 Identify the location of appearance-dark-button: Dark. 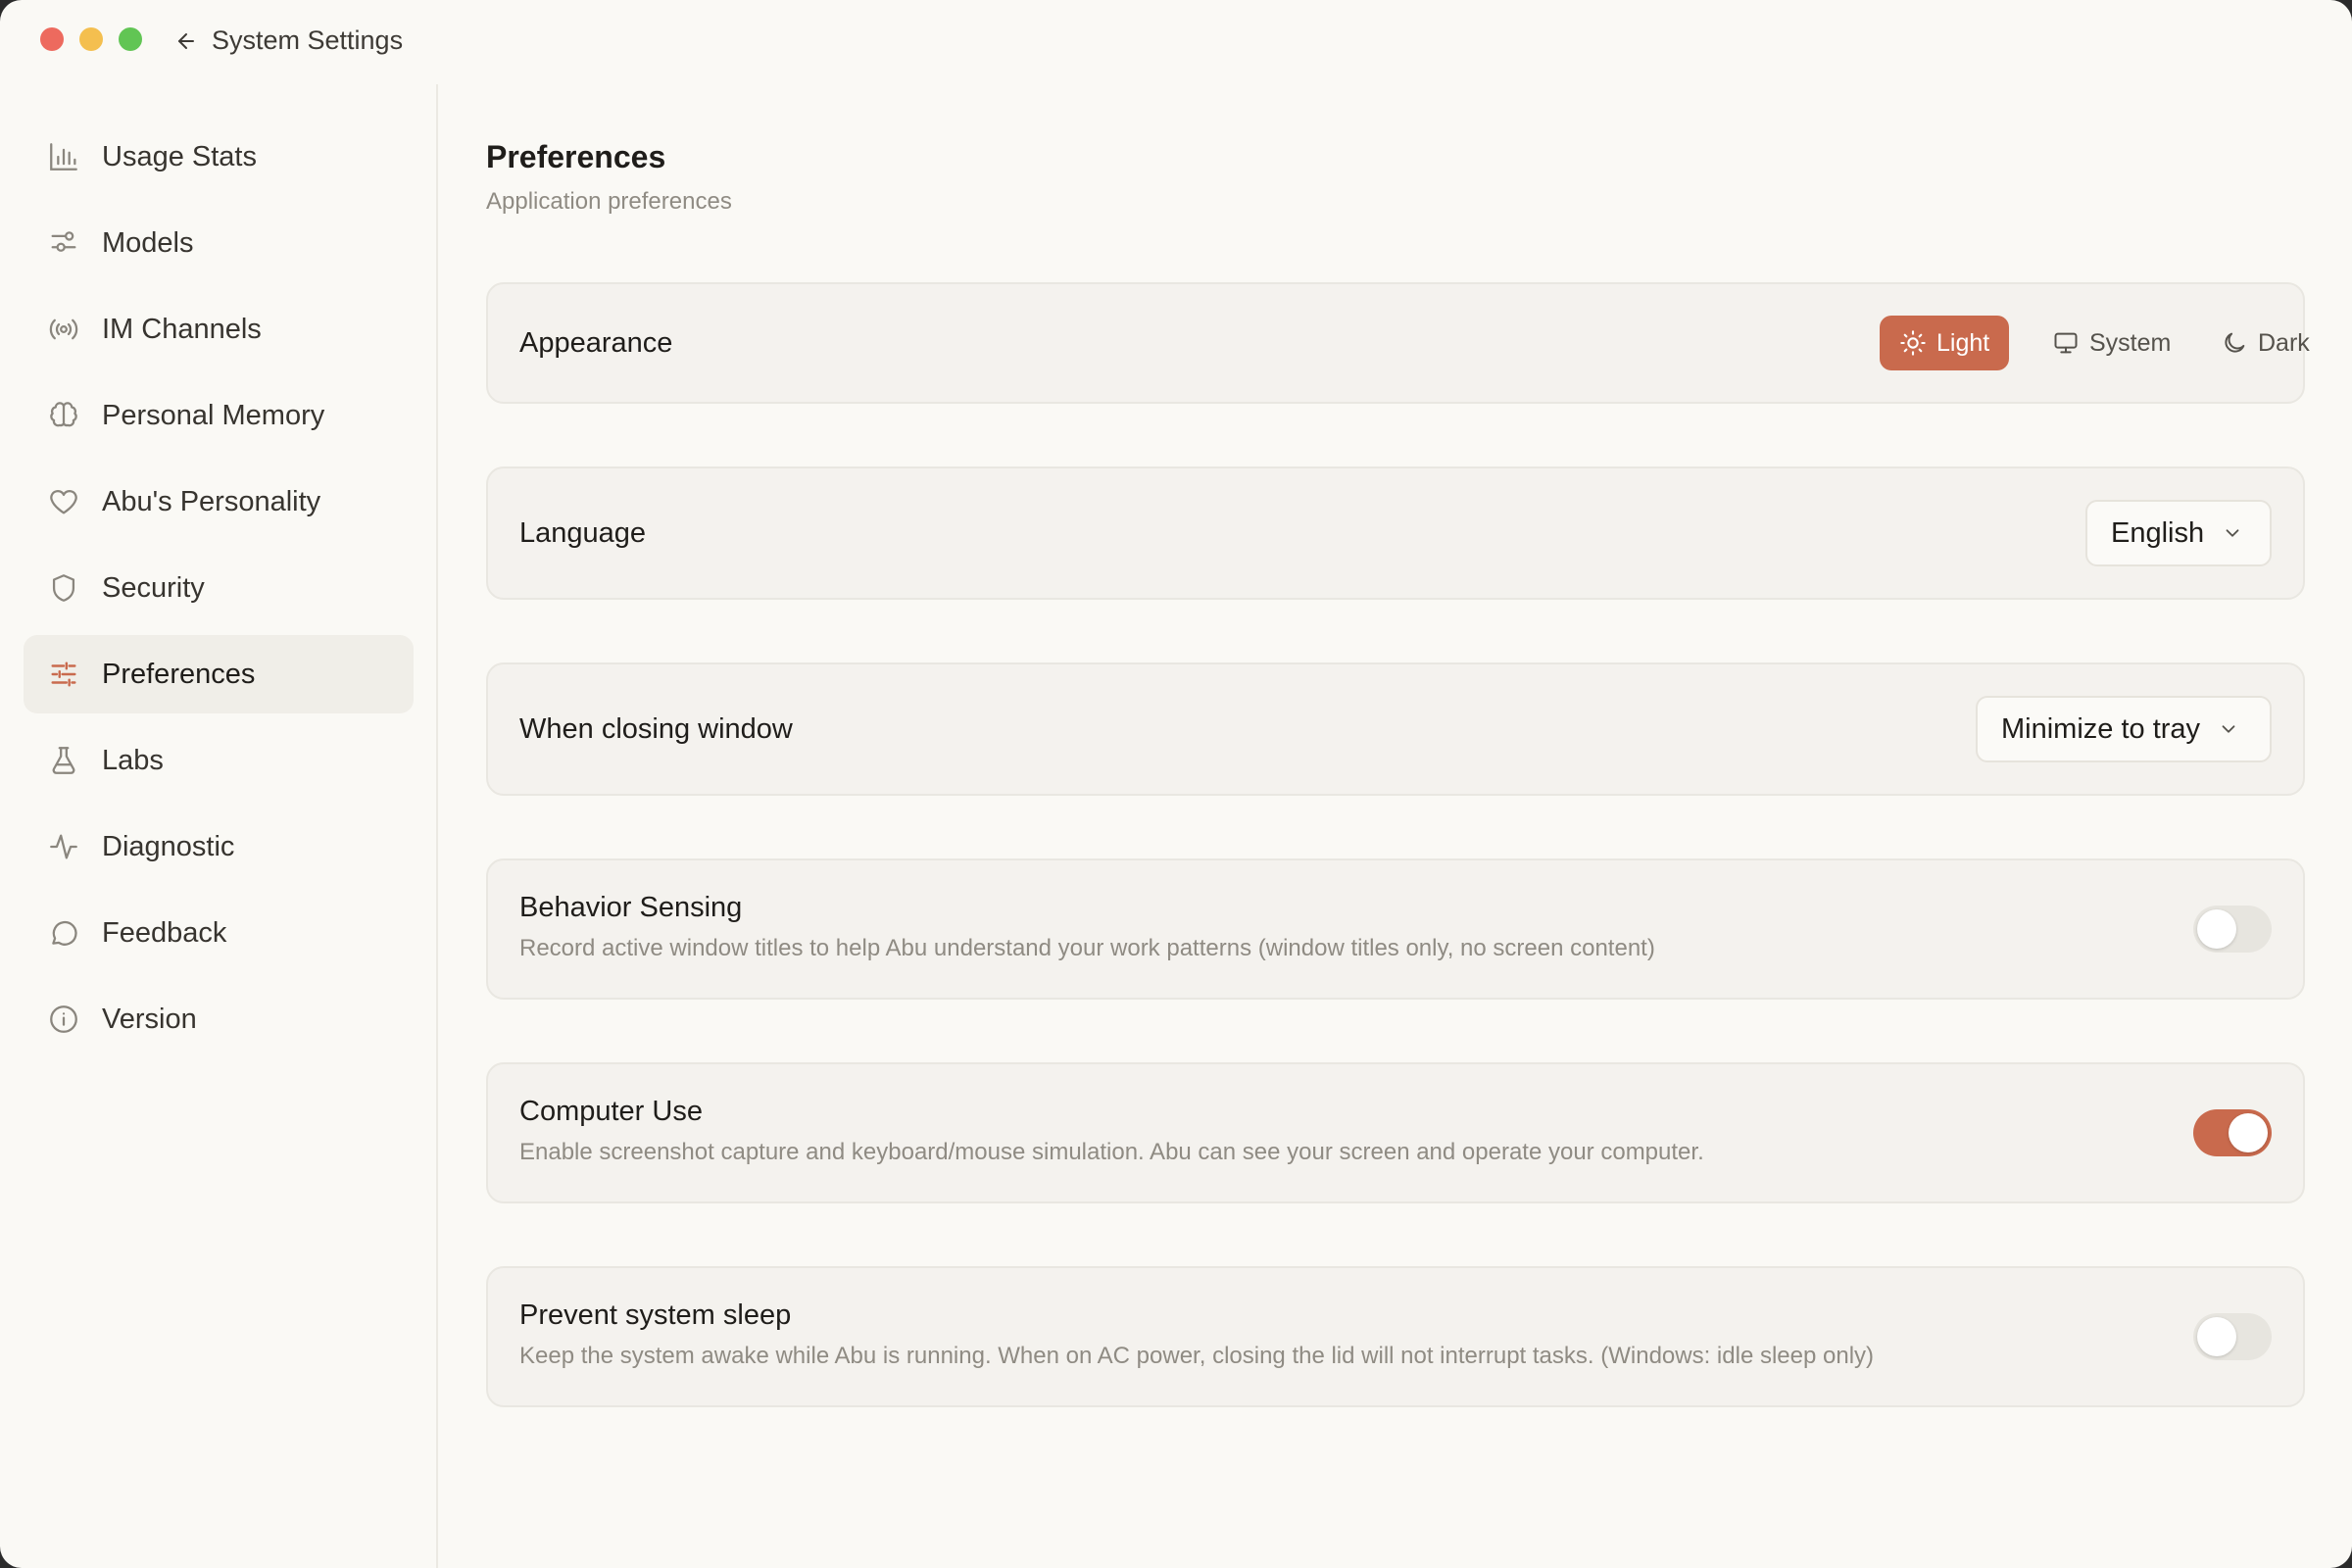
(2265, 343).